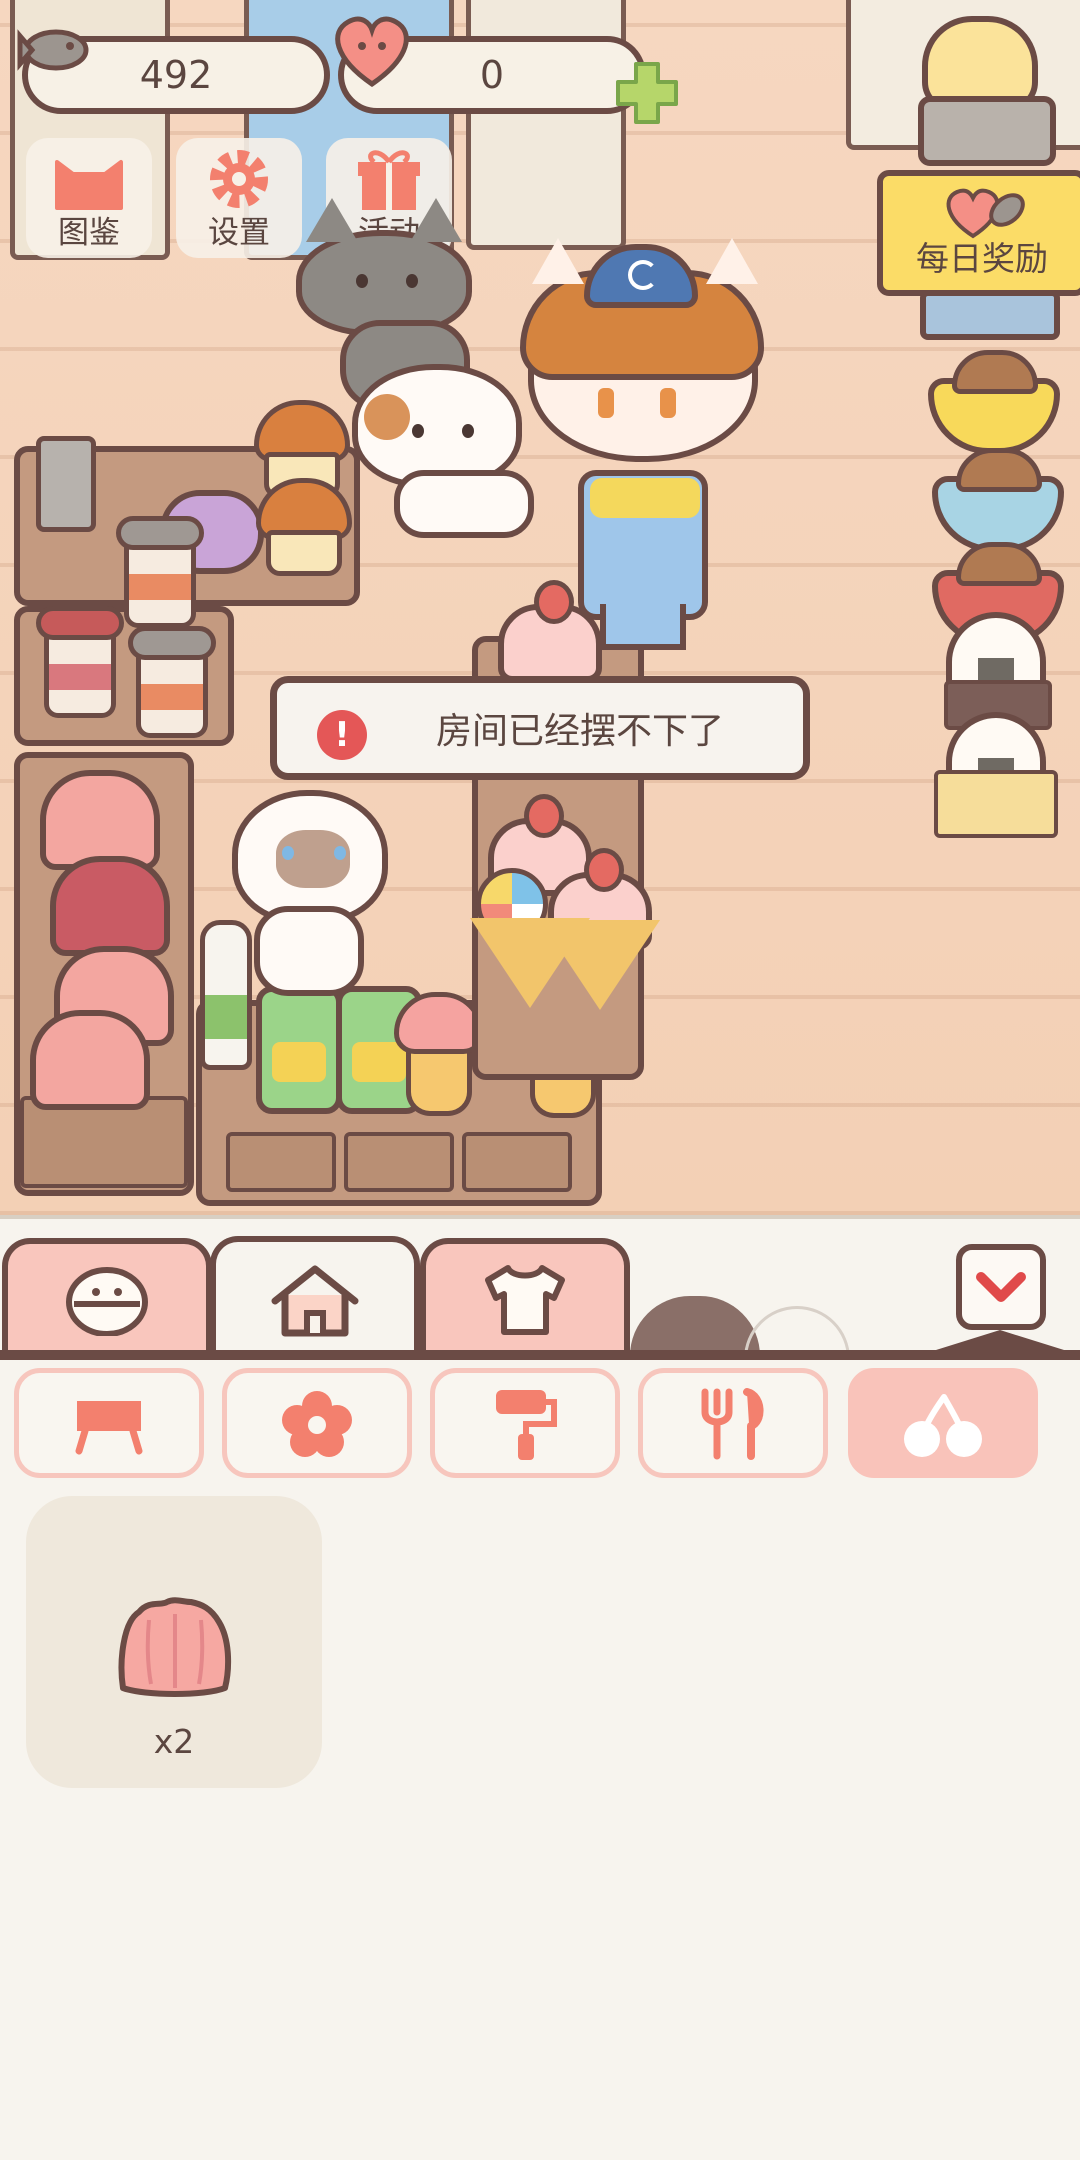 The width and height of the screenshot is (1080, 2160). I want to click on daily-reward-label: 每日奖励, so click(982, 258).